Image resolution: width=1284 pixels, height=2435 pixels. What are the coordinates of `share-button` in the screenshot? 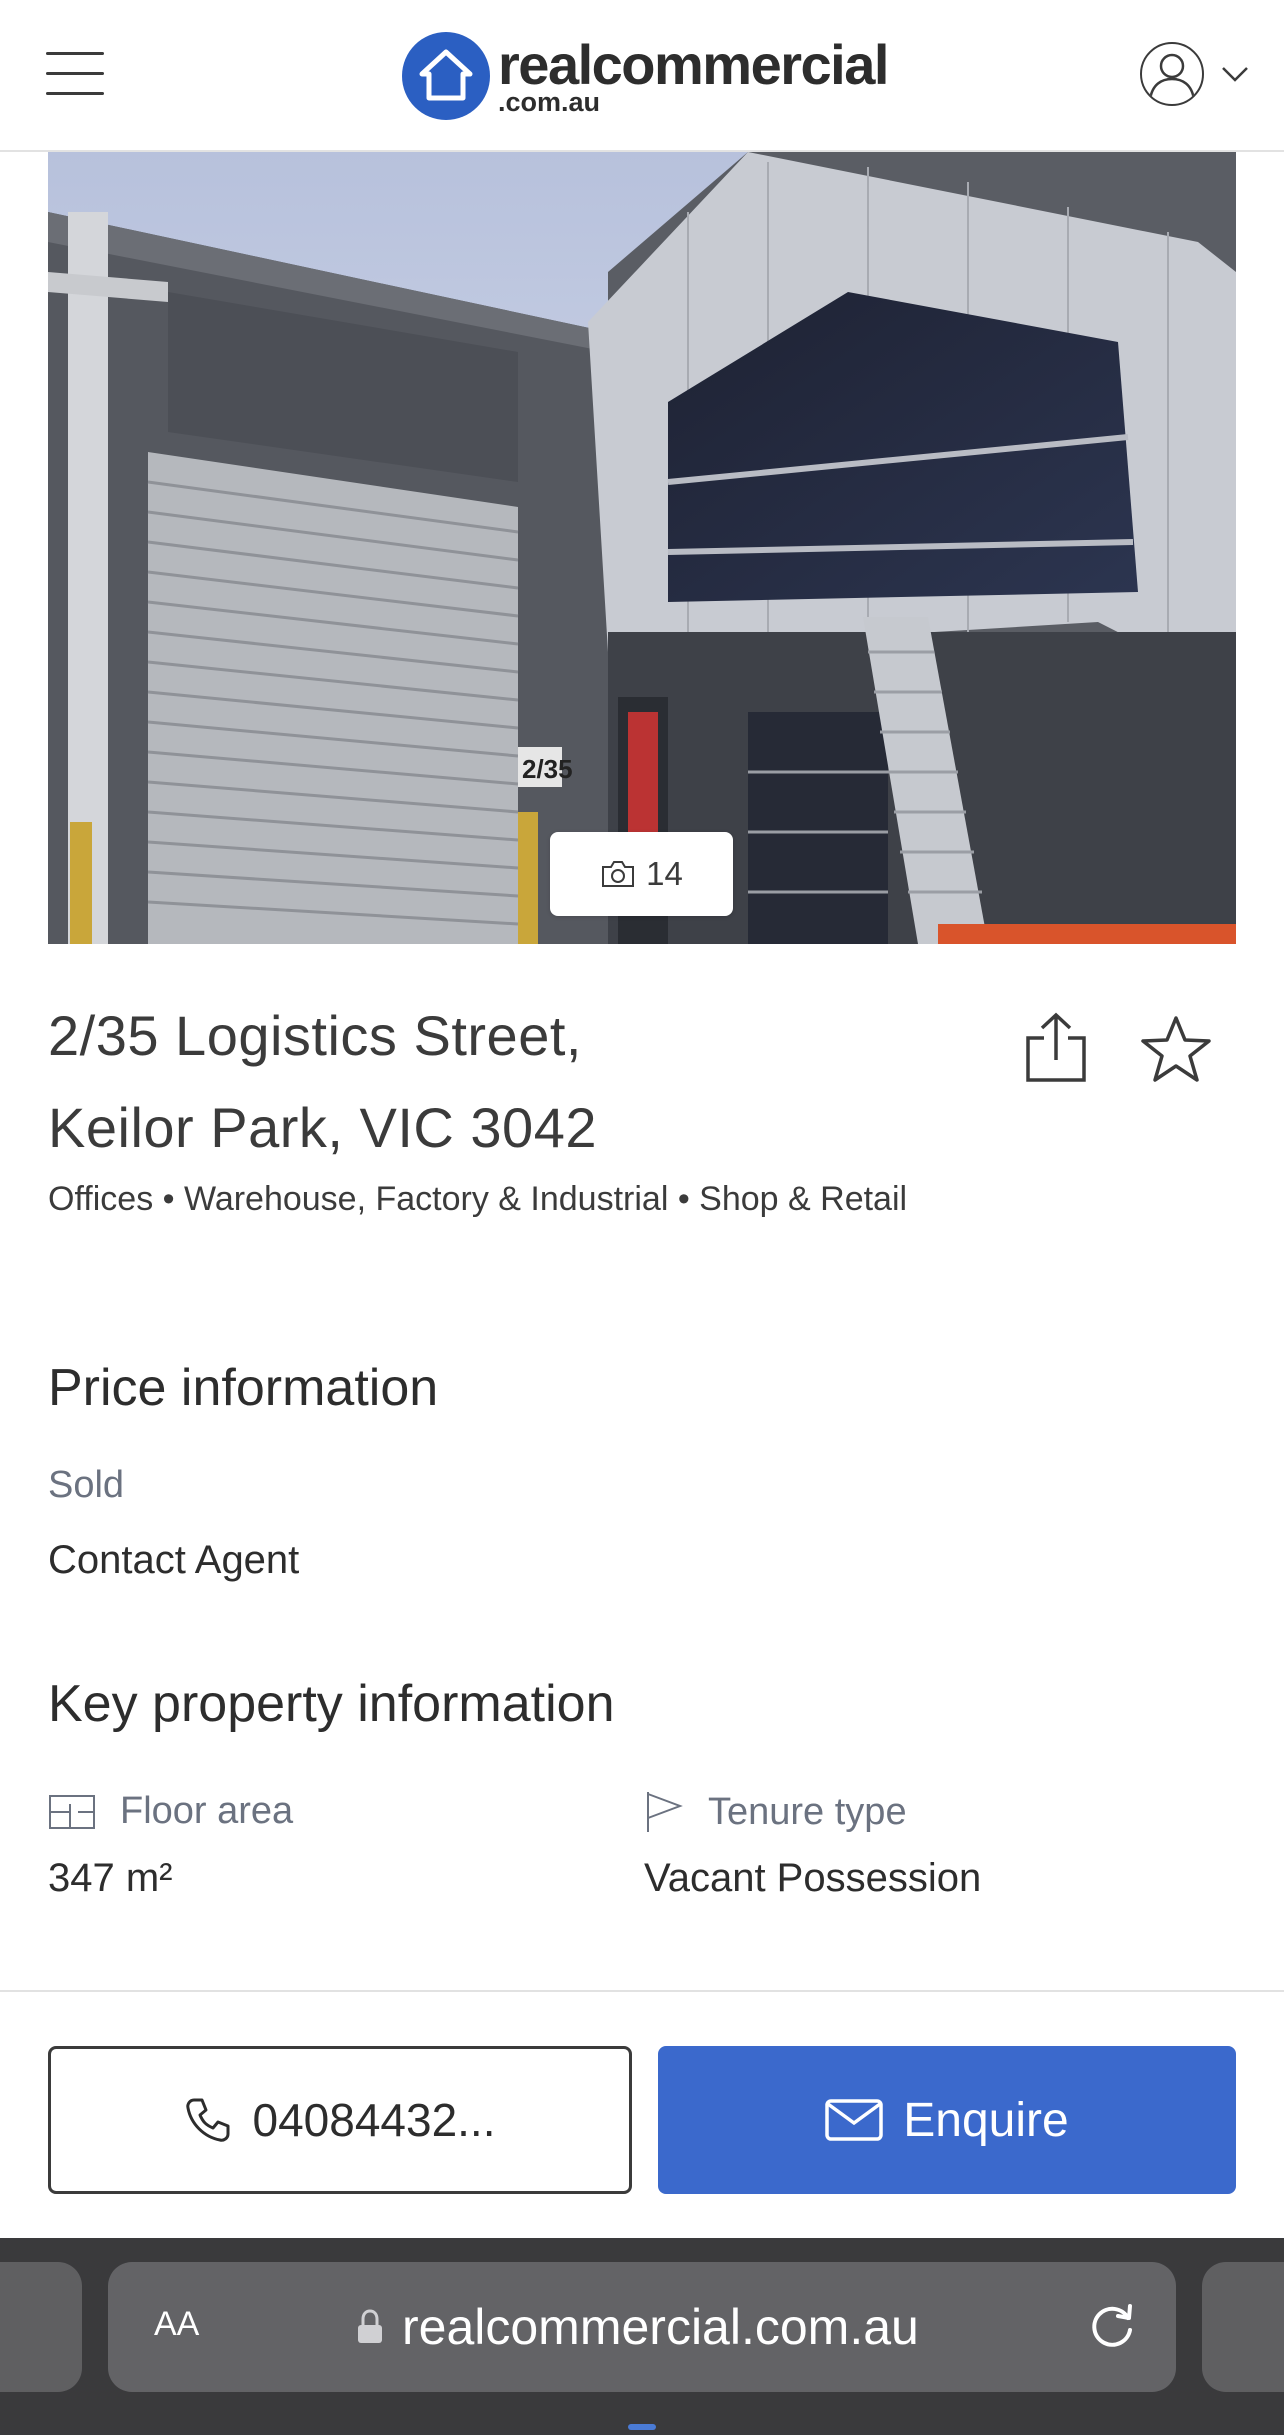 It's located at (1056, 1048).